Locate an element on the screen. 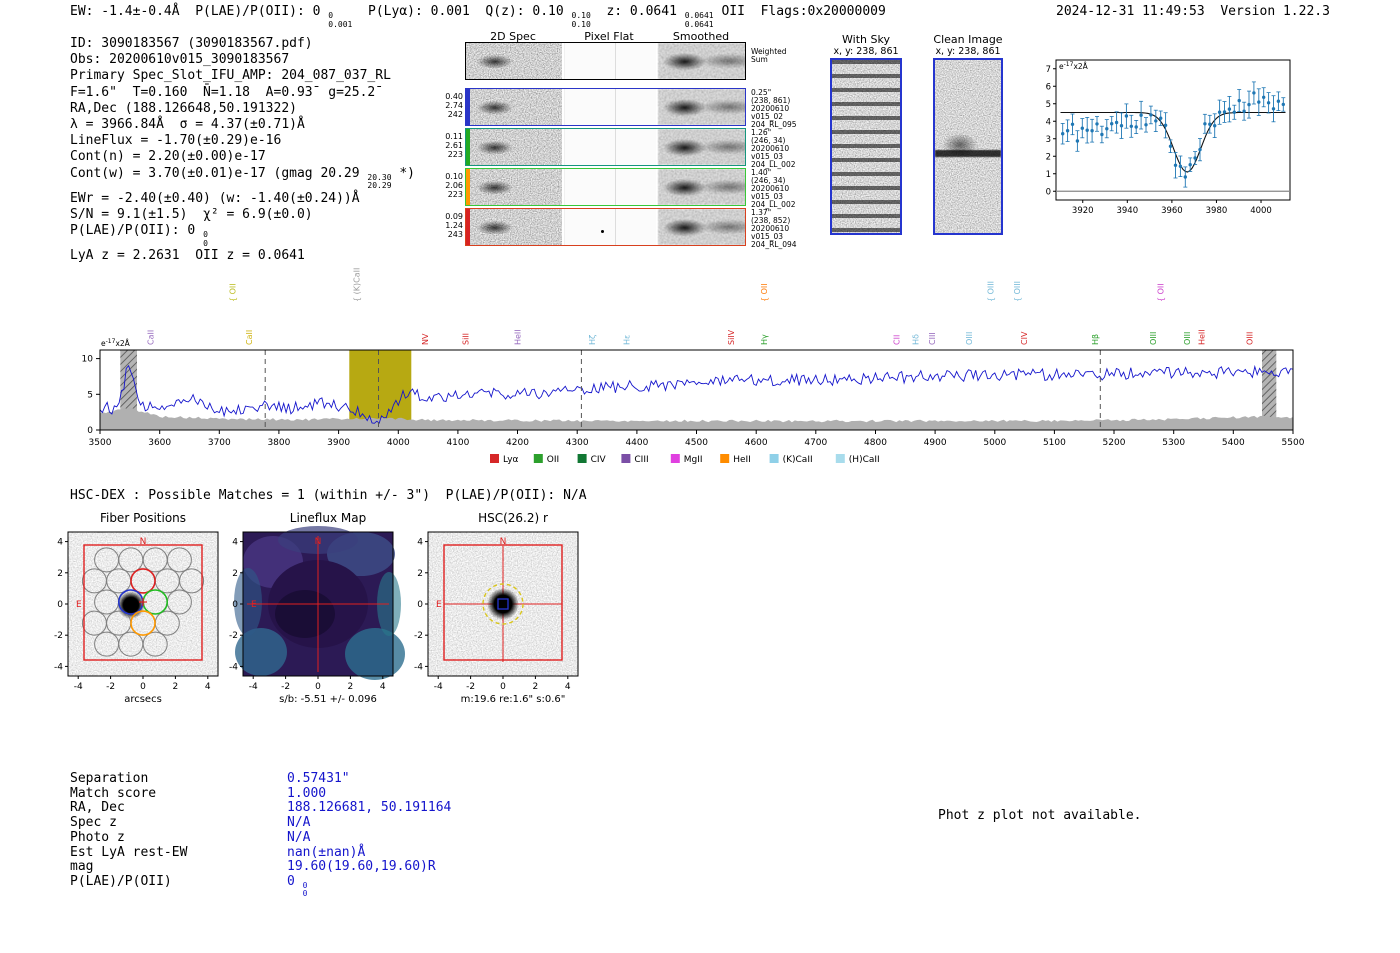 The image size is (1400, 953). svg-text: { OIII is located at coordinates (991, 291).